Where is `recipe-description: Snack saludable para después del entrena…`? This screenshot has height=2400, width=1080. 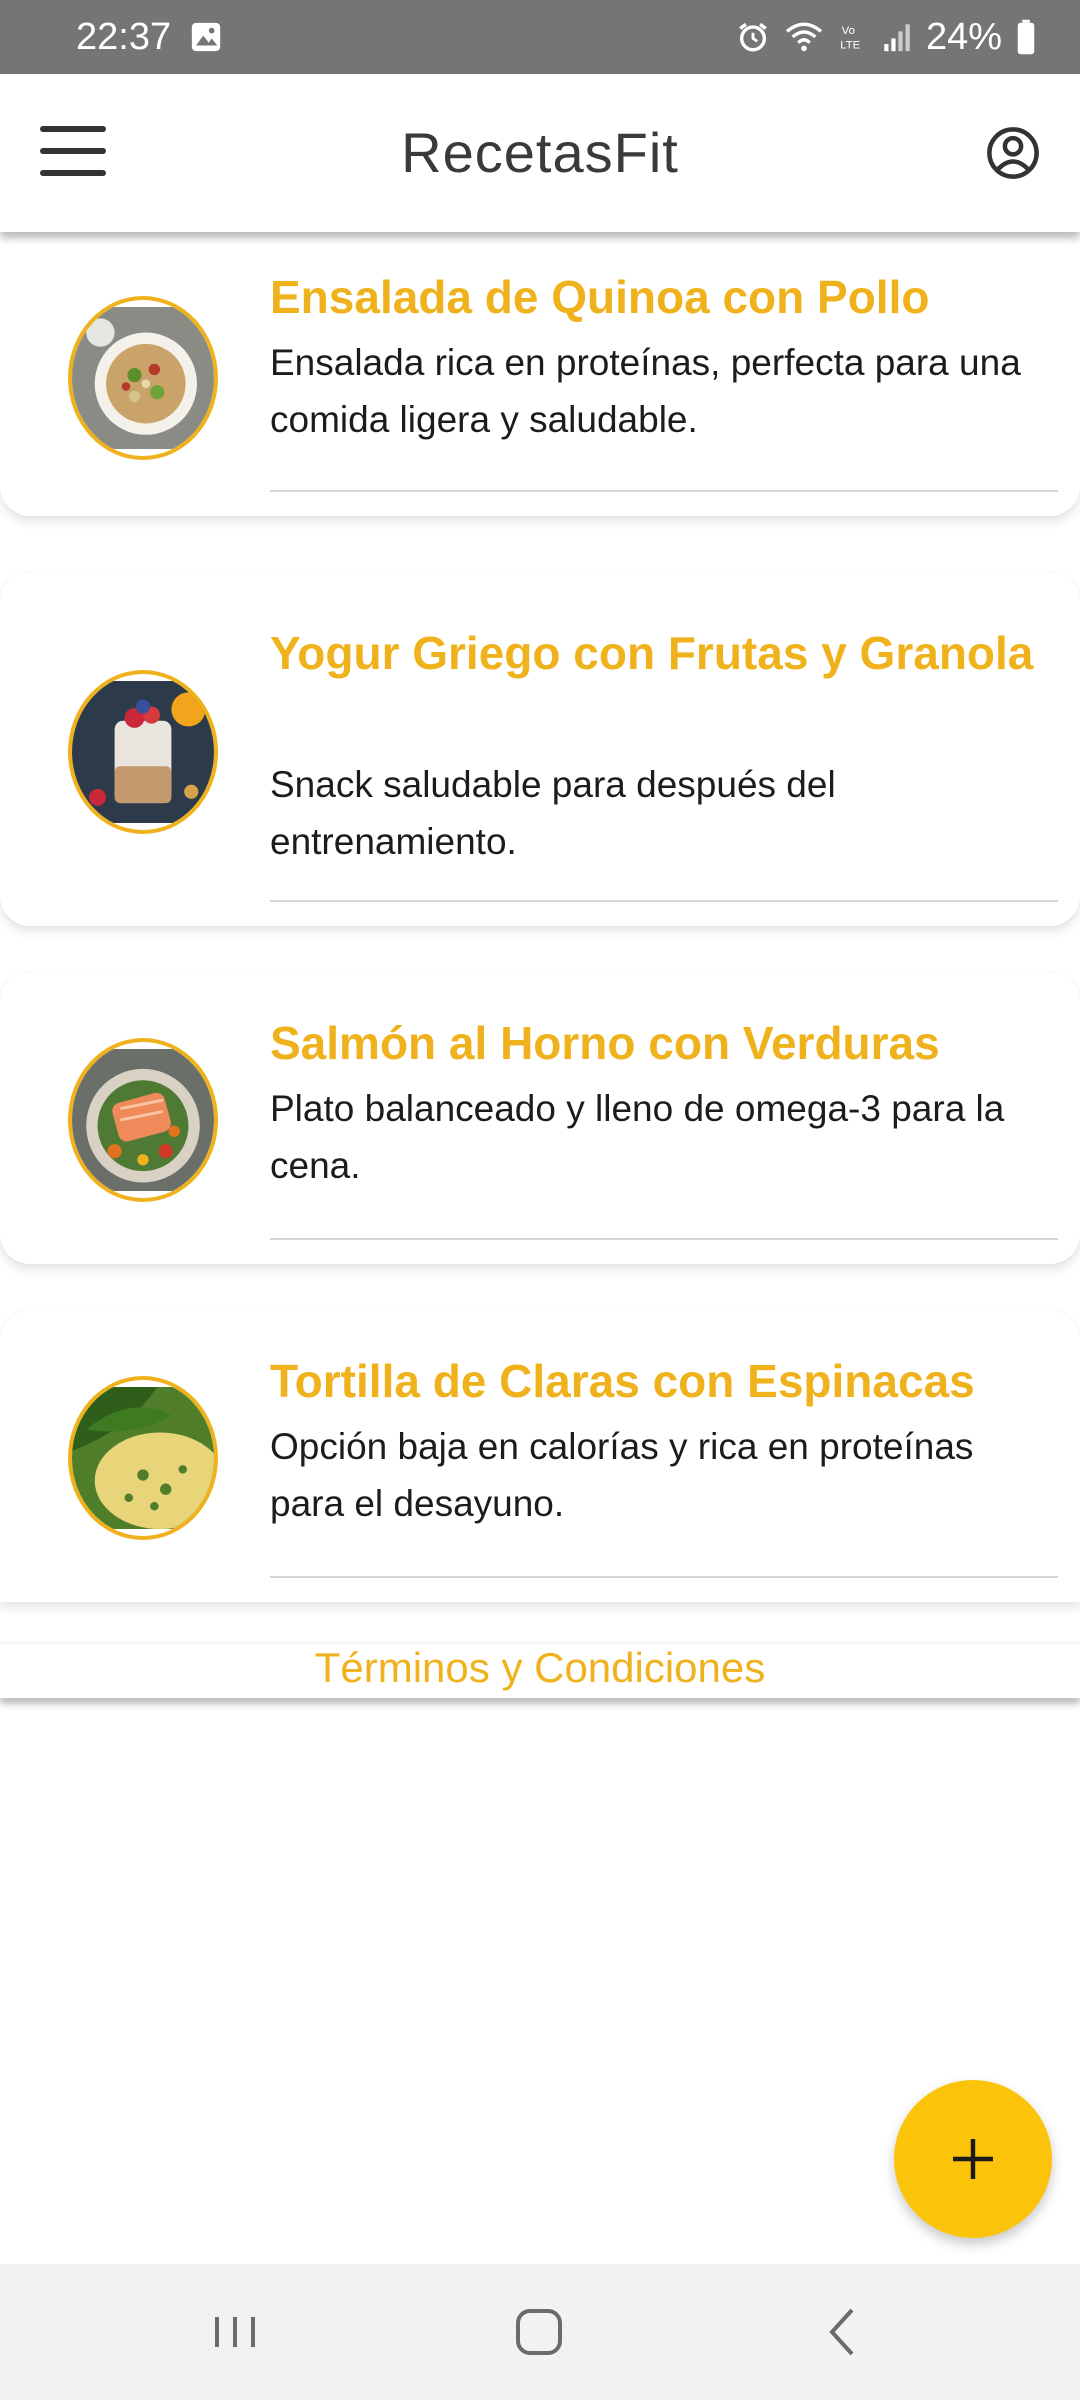 recipe-description: Snack saludable para después del entrena… is located at coordinates (553, 813).